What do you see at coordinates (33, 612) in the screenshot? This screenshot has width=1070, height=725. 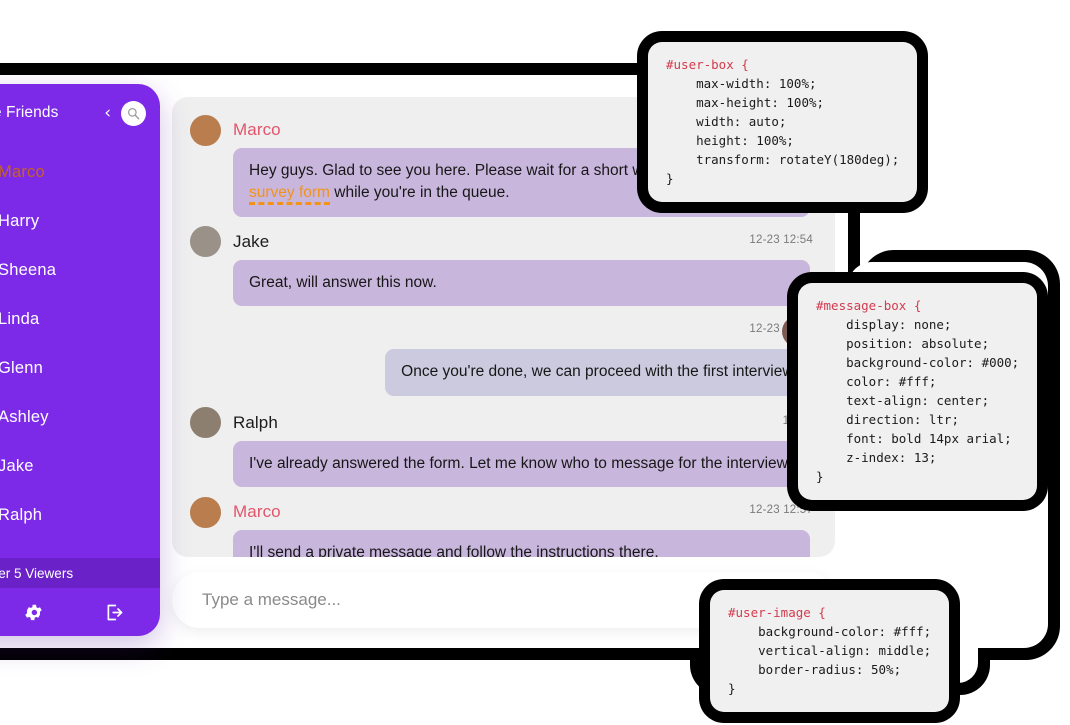 I see `gear-icon` at bounding box center [33, 612].